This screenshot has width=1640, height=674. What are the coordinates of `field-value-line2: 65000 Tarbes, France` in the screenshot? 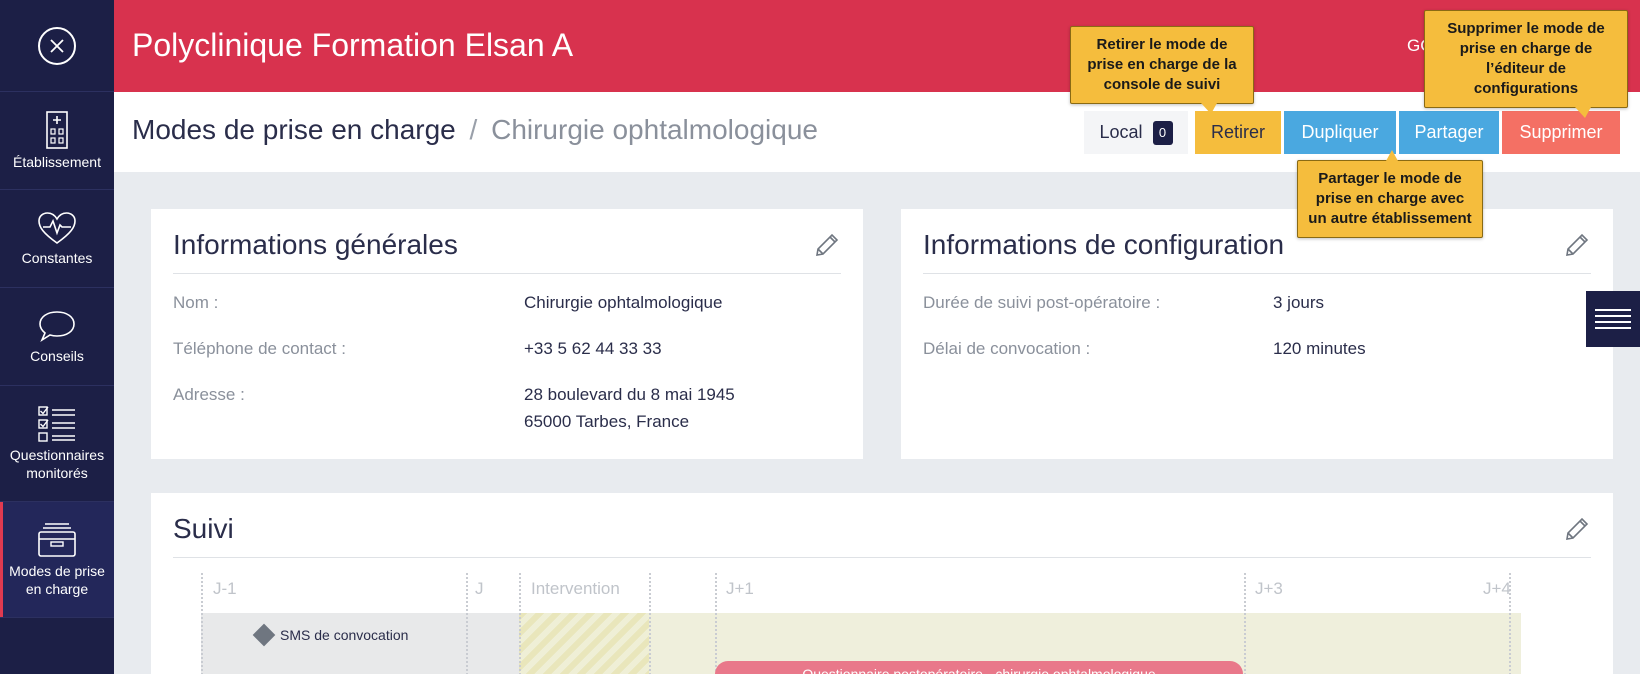 It's located at (607, 421).